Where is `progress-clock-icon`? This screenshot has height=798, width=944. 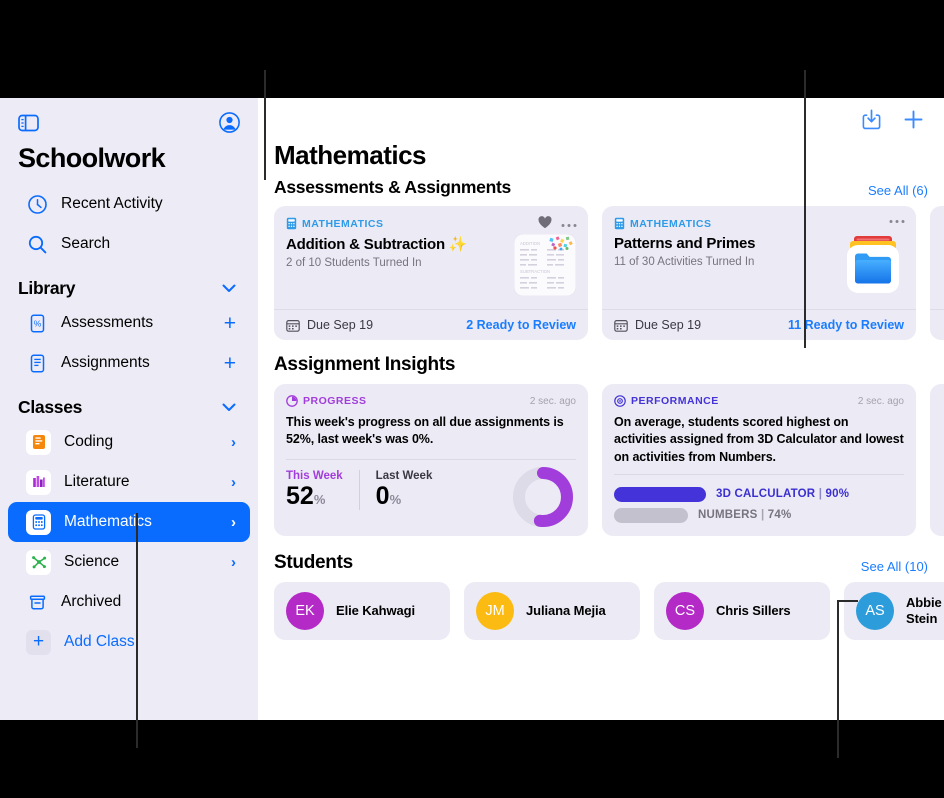 progress-clock-icon is located at coordinates (292, 401).